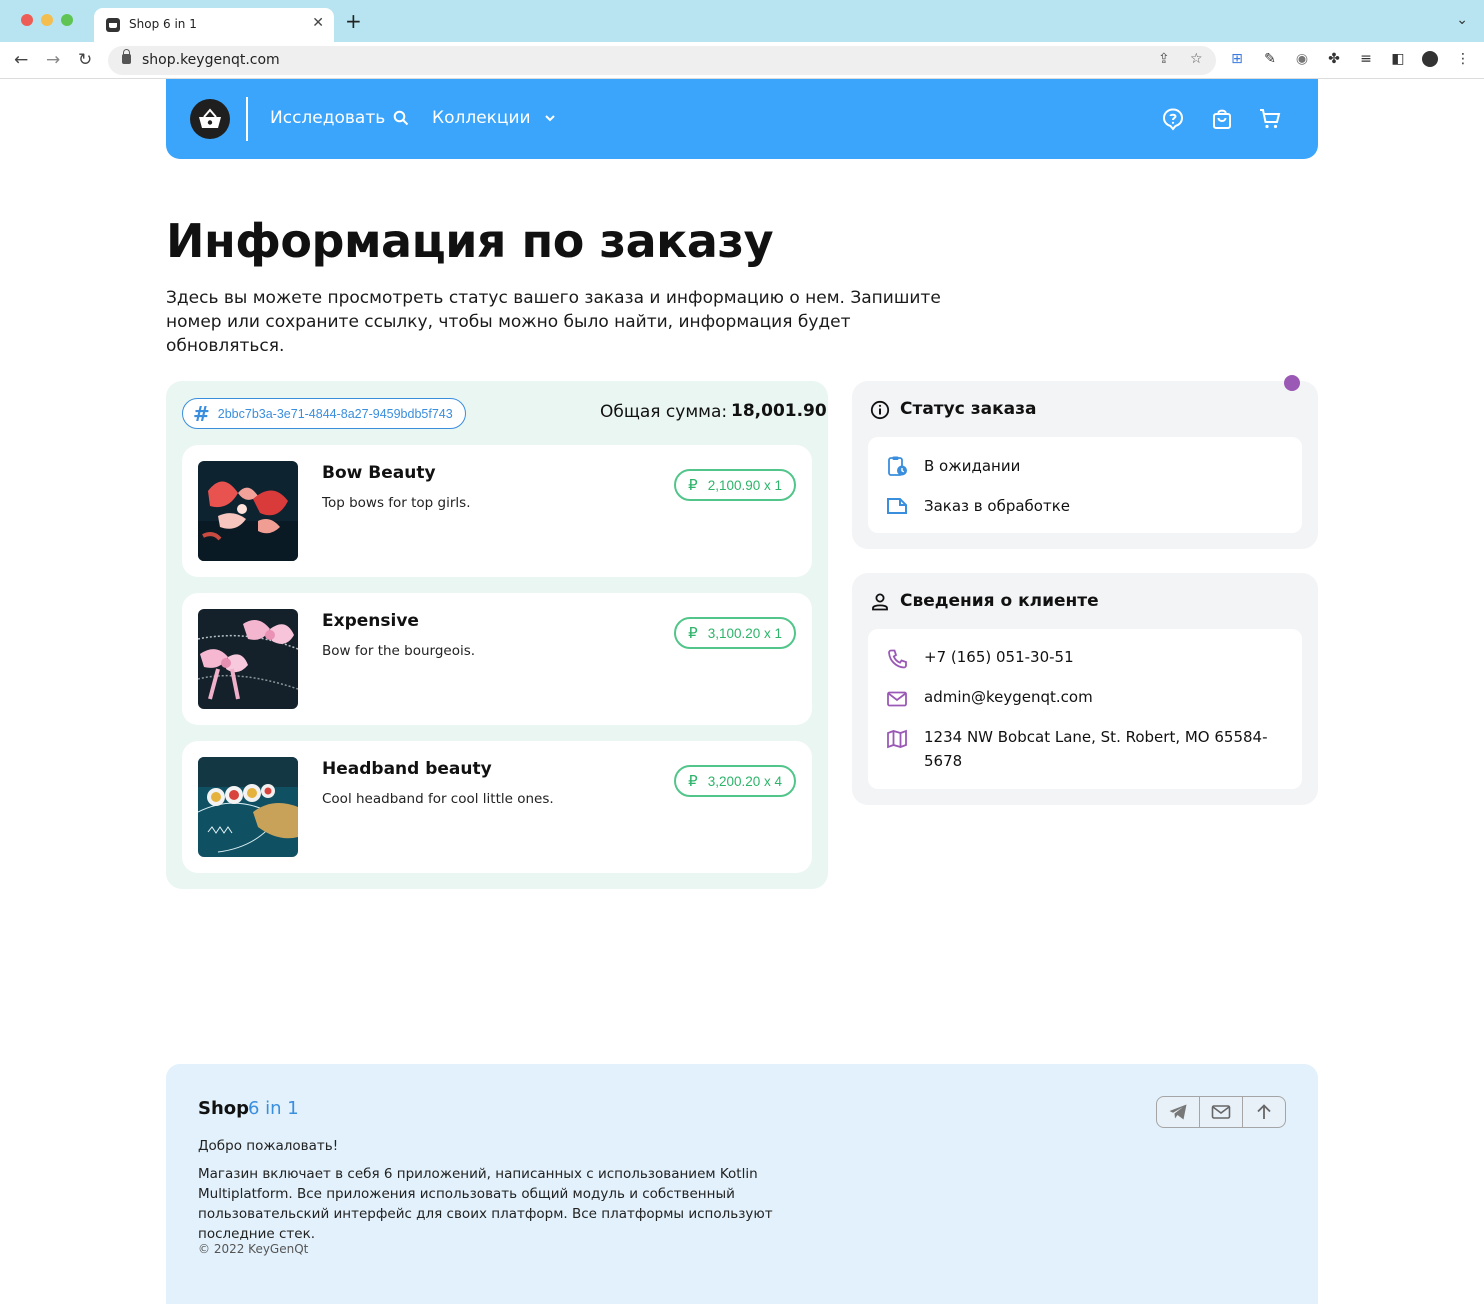  I want to click on browser-tab-bar: Shop 6 in 1 ✕ + ⌄, so click(742, 21).